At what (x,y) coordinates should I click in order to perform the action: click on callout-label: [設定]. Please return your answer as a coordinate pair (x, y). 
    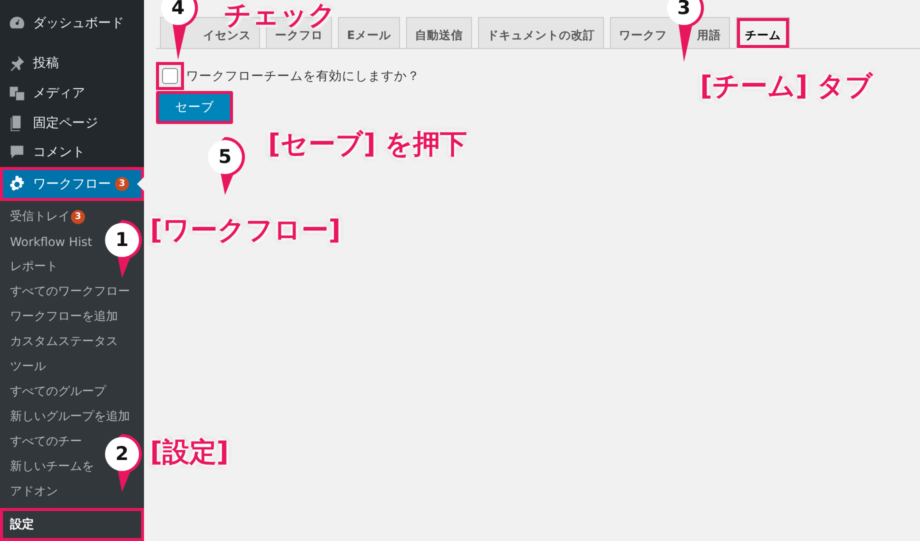
    Looking at the image, I should click on (189, 453).